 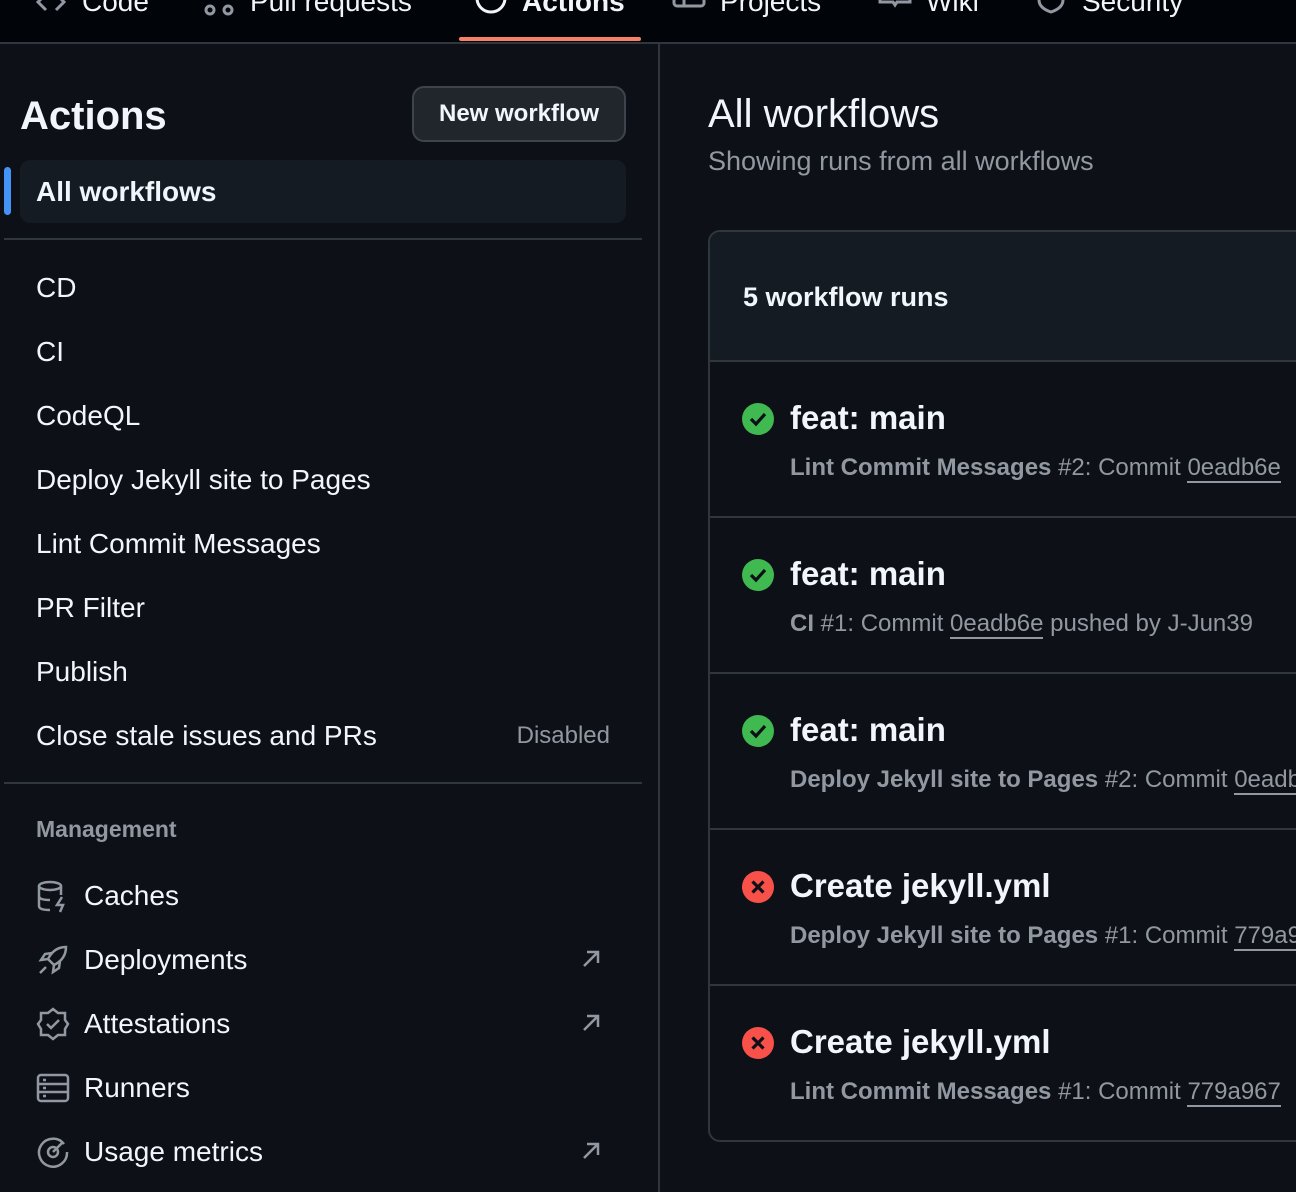 I want to click on book-icon, so click(x=895, y=4).